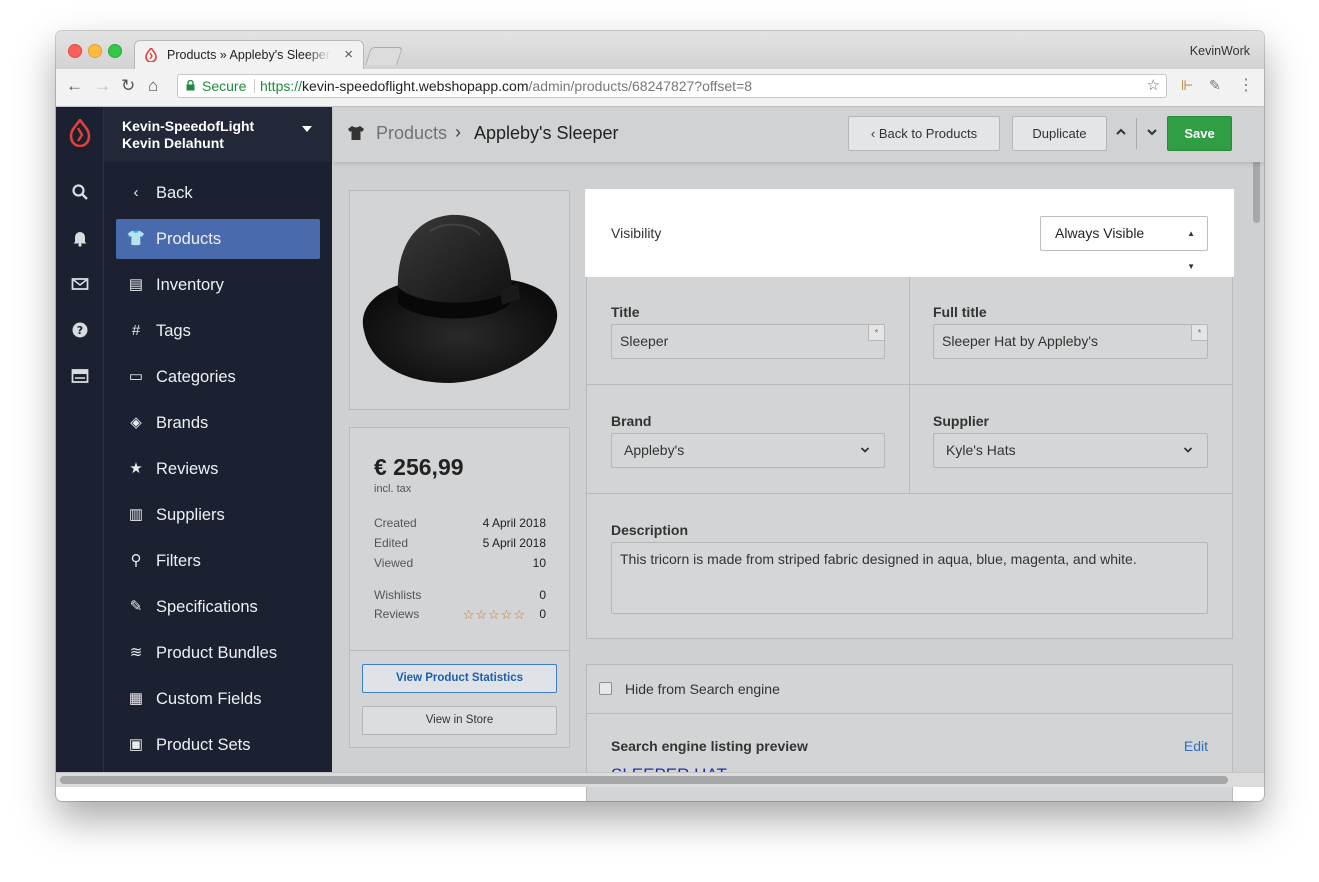 This screenshot has width=1319, height=882. Describe the element at coordinates (1187, 85) in the screenshot. I see `extension-icon: ⊩` at that location.